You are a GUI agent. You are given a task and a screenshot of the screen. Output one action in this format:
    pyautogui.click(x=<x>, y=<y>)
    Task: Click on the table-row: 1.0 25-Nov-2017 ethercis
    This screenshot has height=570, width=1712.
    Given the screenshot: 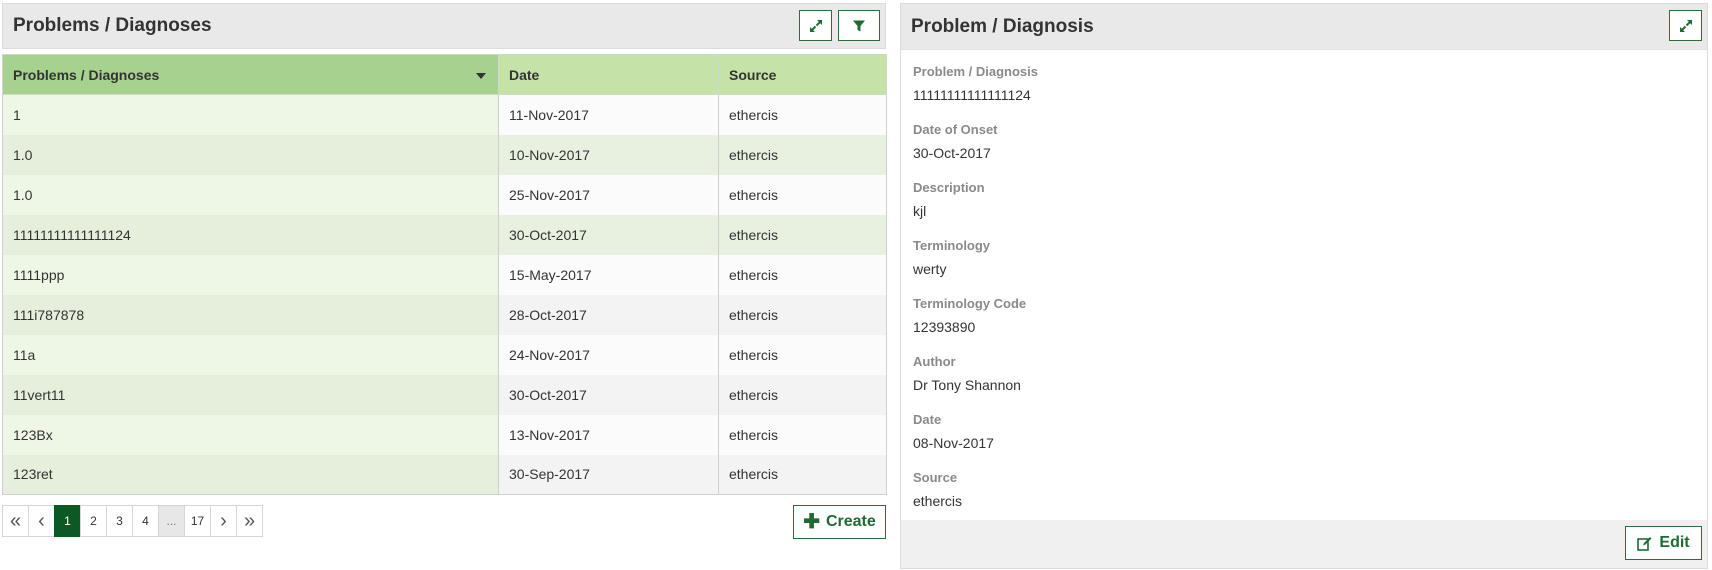 What is the action you would take?
    pyautogui.click(x=444, y=194)
    